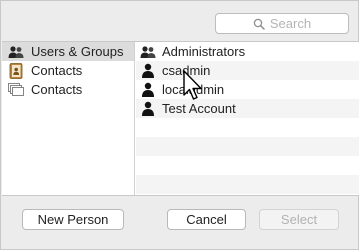 This screenshot has height=250, width=359. I want to click on source-item-contacts-2: Contacts, so click(68, 89).